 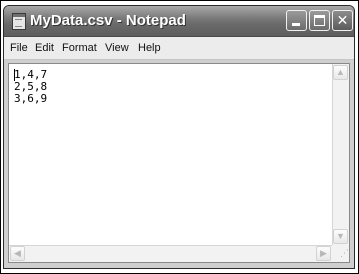 What do you see at coordinates (19, 48) in the screenshot?
I see `menu-file: File` at bounding box center [19, 48].